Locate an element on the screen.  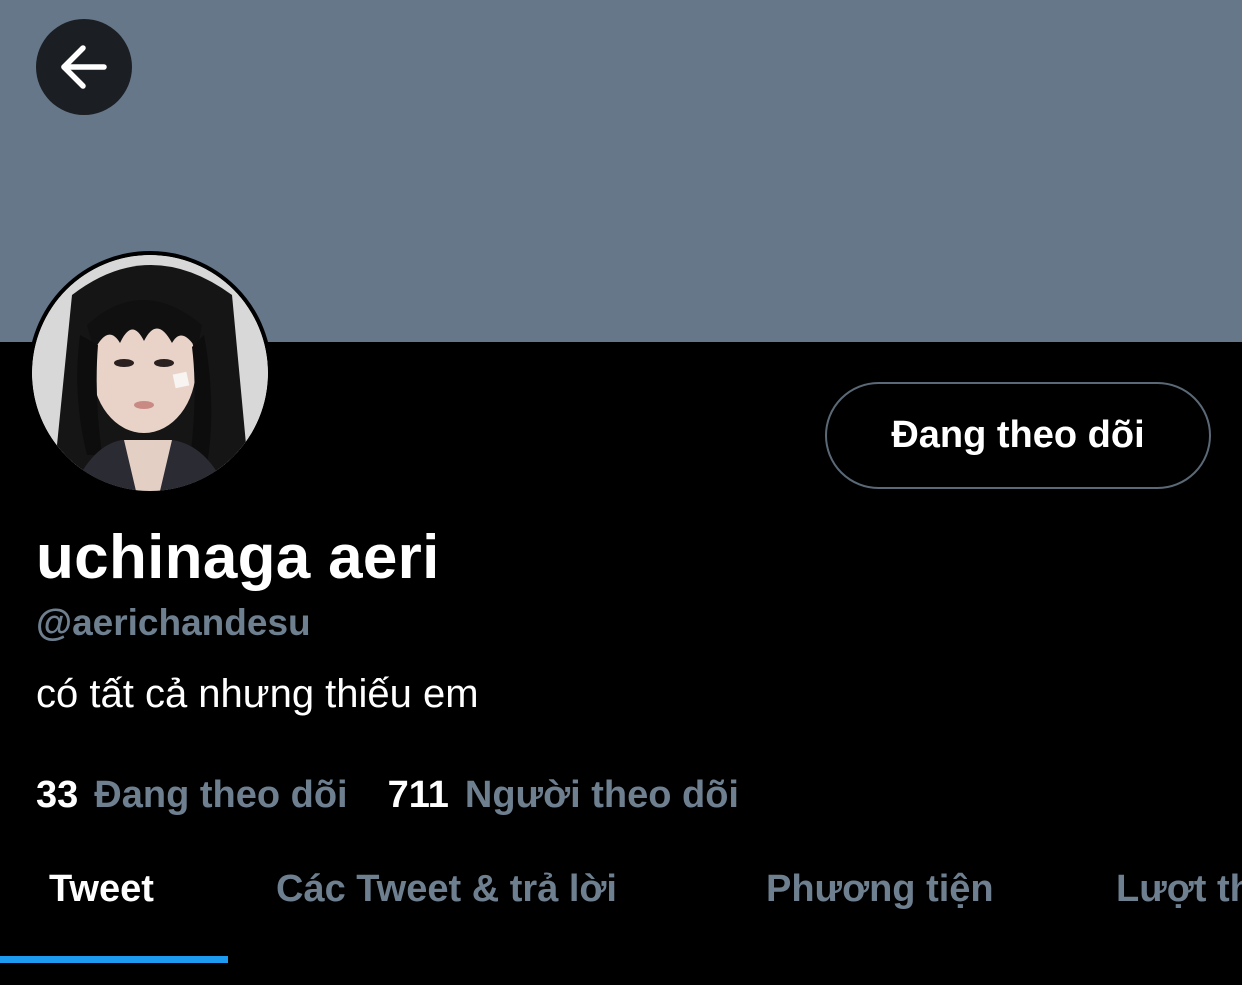
username-handle: @aerichandesu is located at coordinates (173, 622).